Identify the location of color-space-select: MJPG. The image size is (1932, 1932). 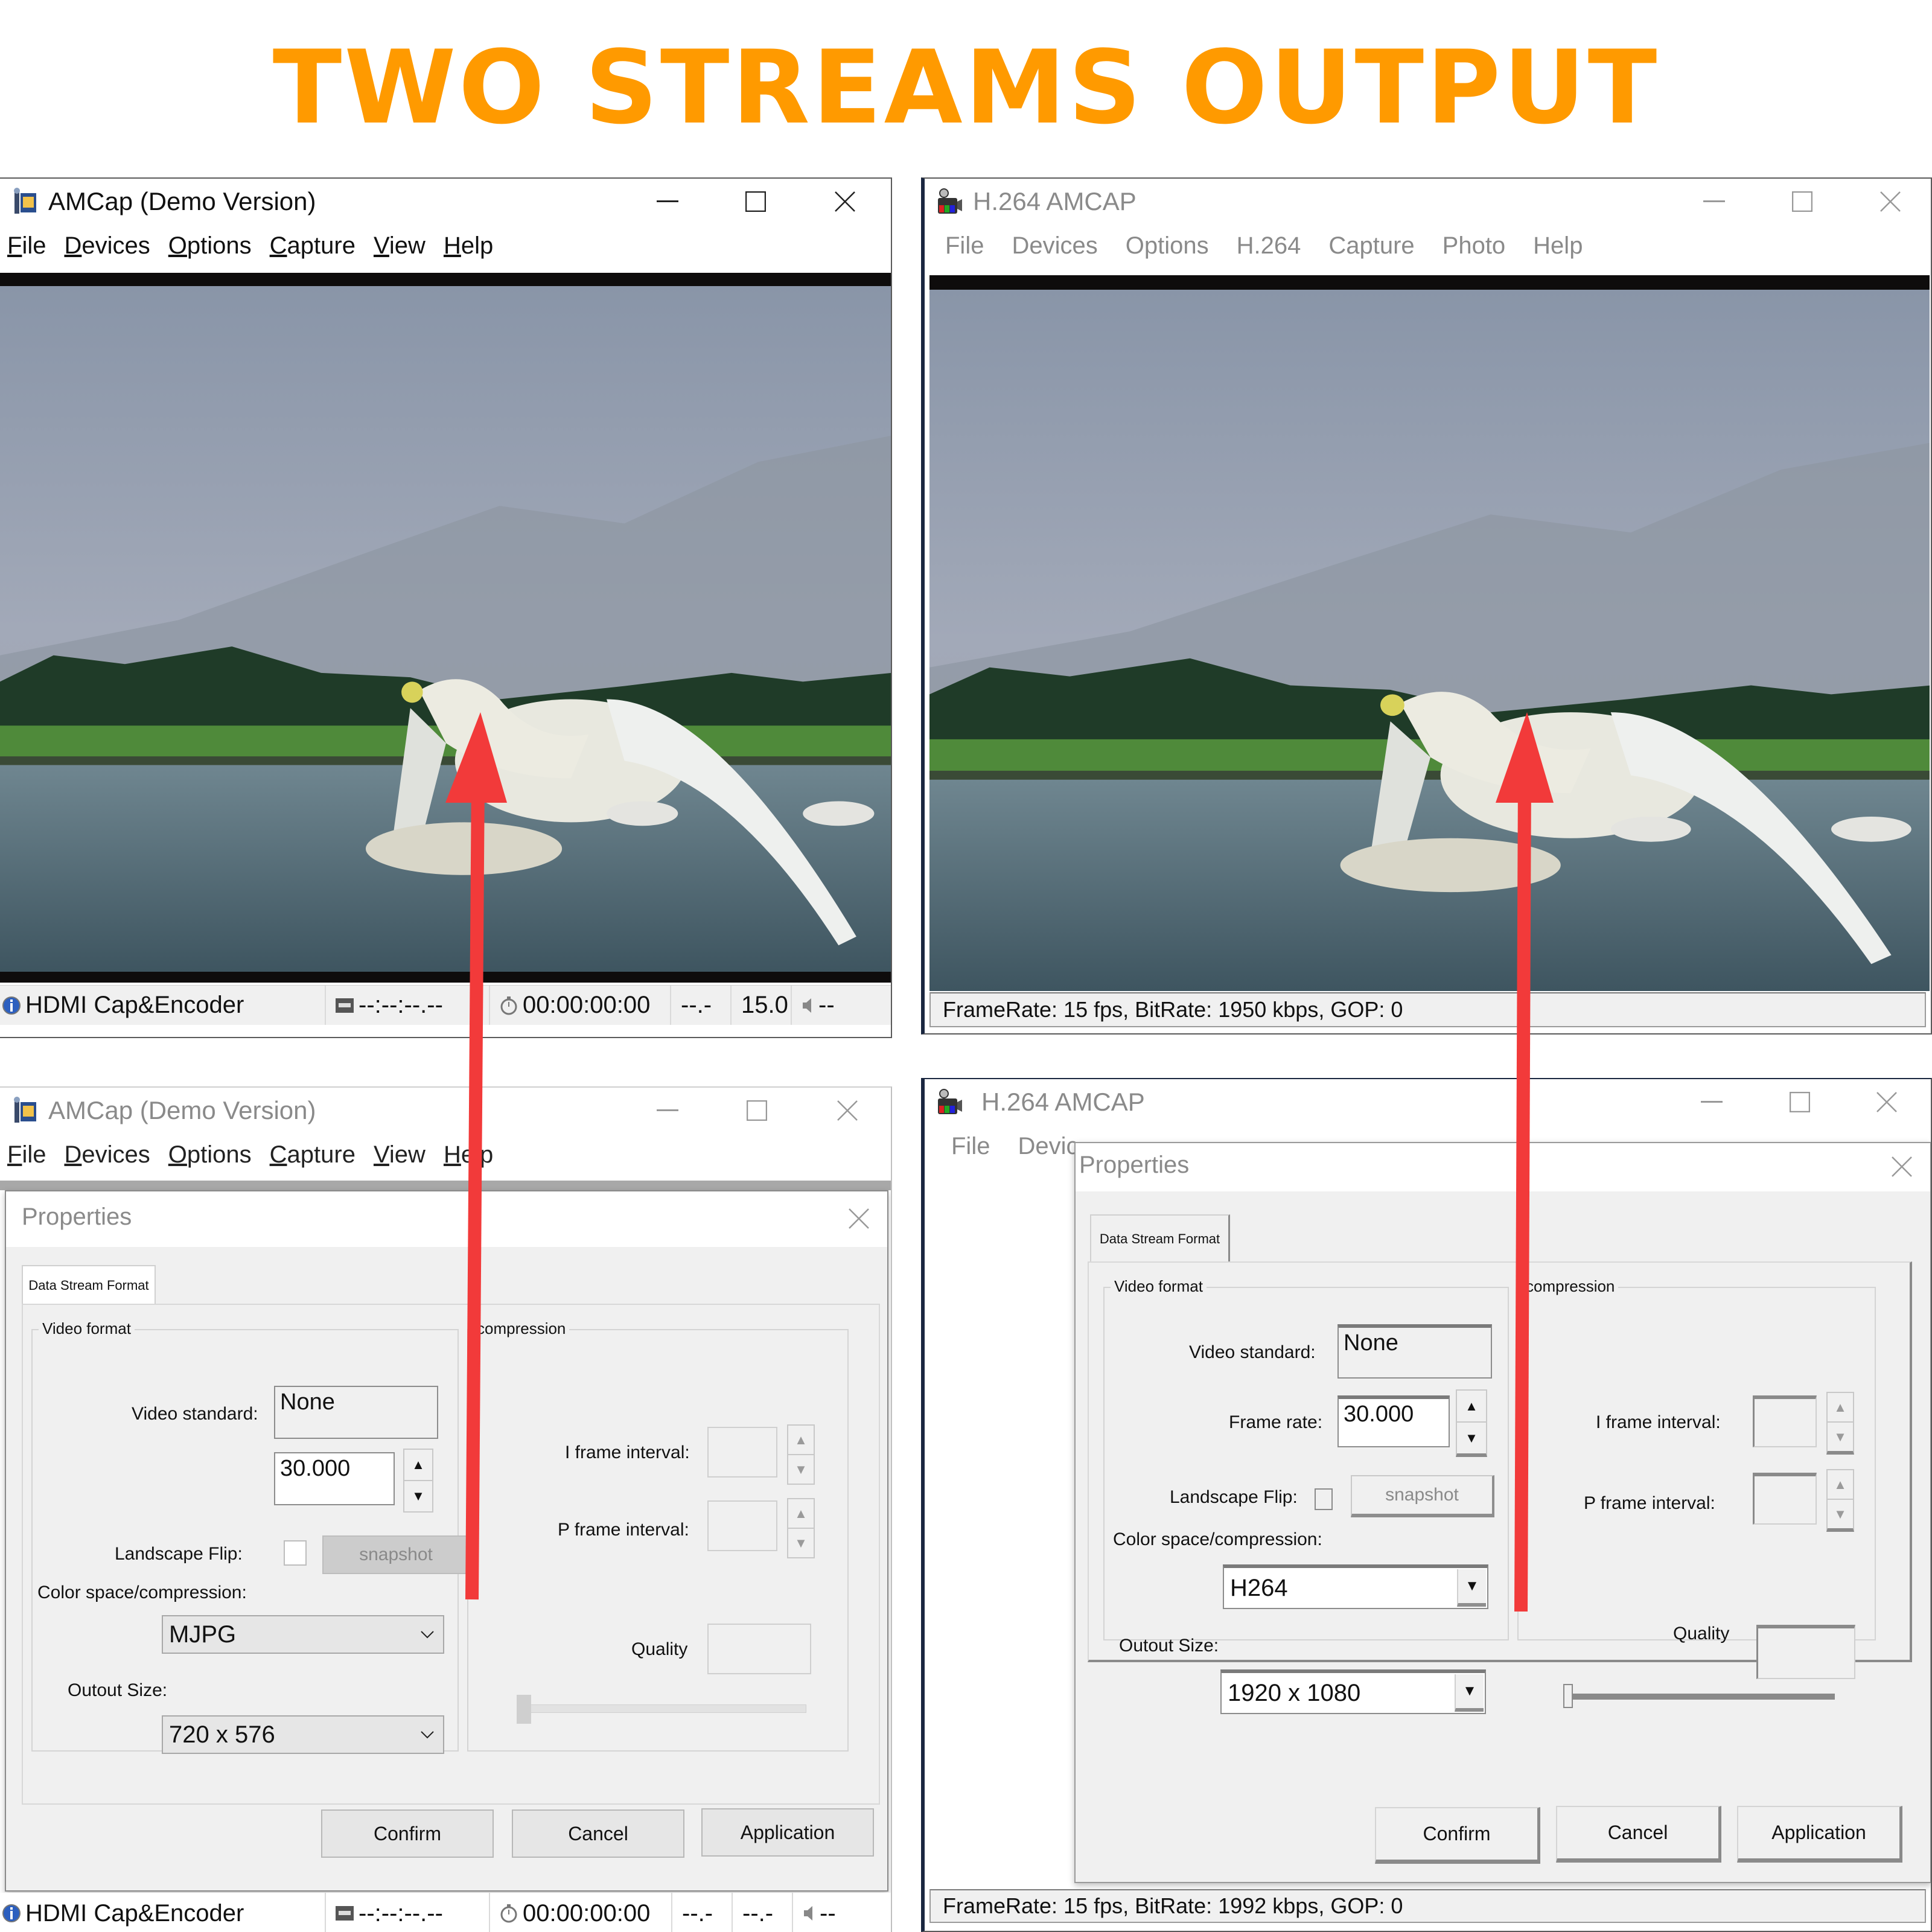
(303, 1634).